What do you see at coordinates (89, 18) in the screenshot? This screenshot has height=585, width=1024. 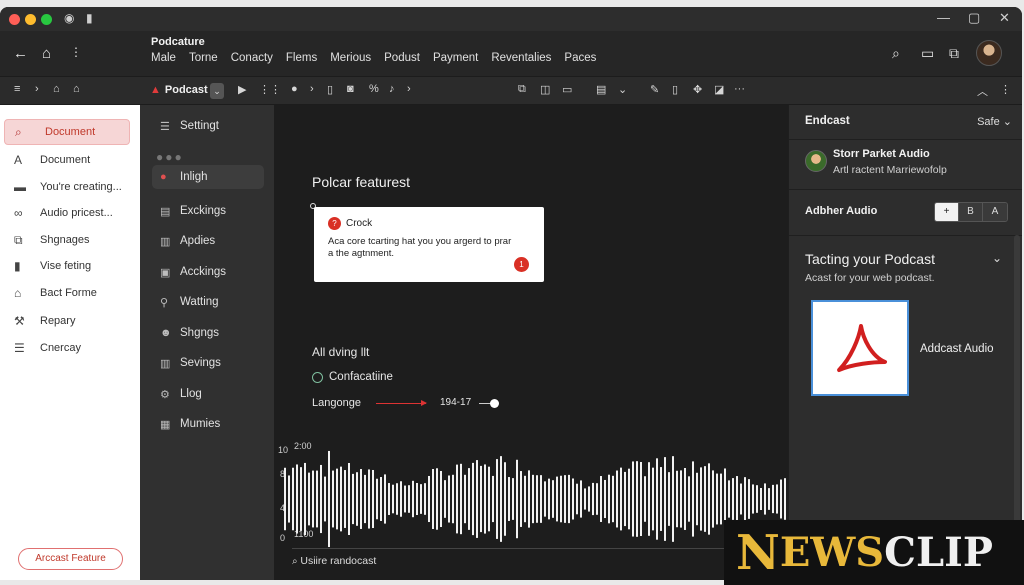 I see `tab-icon: ▮` at bounding box center [89, 18].